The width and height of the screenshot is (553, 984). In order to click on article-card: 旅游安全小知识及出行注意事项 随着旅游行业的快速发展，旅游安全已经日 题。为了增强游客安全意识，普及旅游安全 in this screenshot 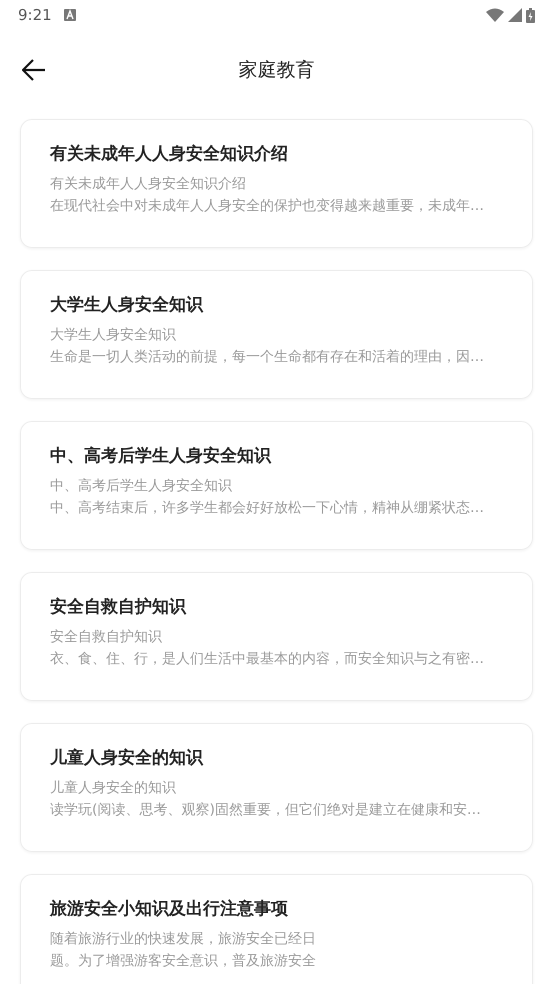, I will do `click(276, 929)`.